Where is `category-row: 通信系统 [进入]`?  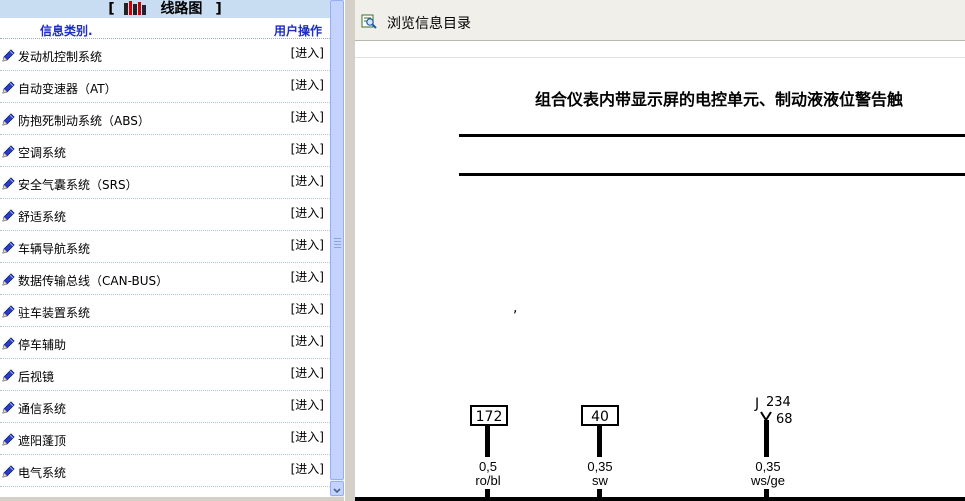 category-row: 通信系统 [进入] is located at coordinates (165, 407).